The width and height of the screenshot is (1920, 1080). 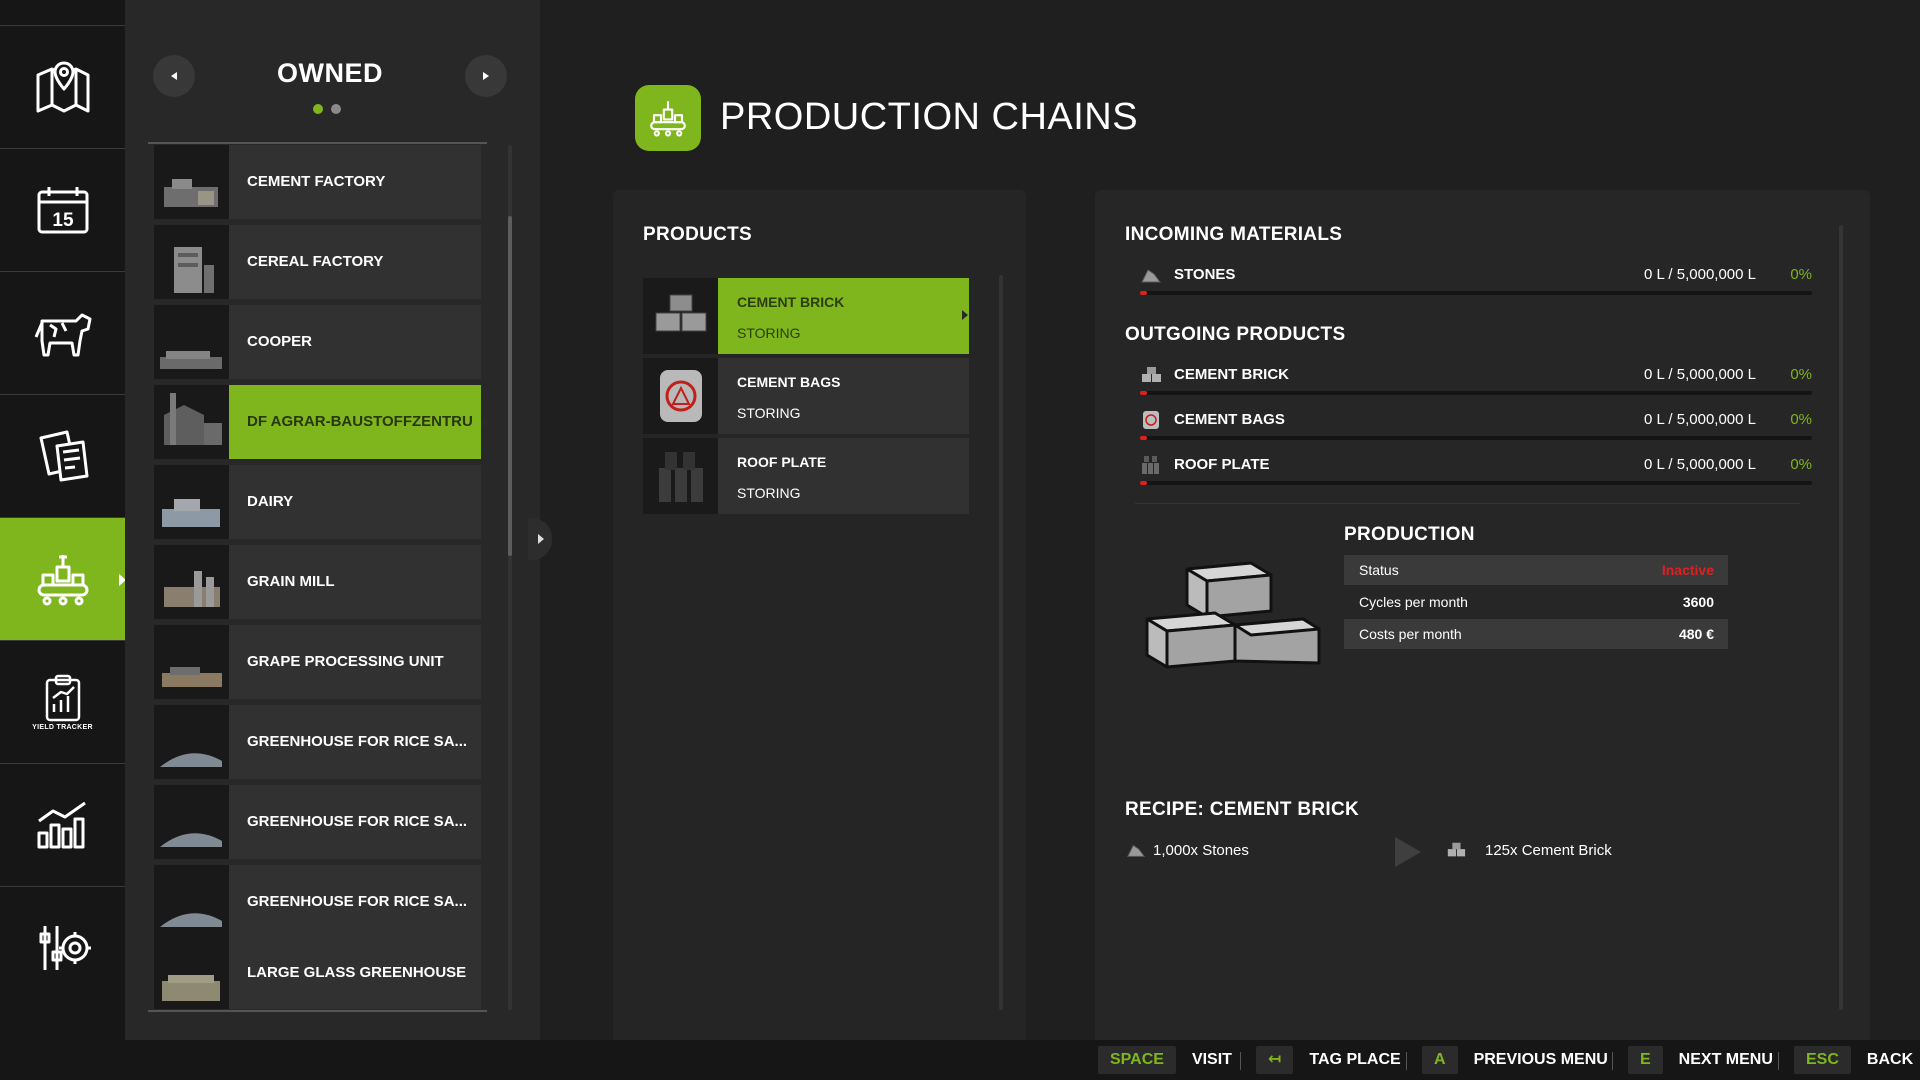 I want to click on roof-plate-icon, so click(x=1150, y=465).